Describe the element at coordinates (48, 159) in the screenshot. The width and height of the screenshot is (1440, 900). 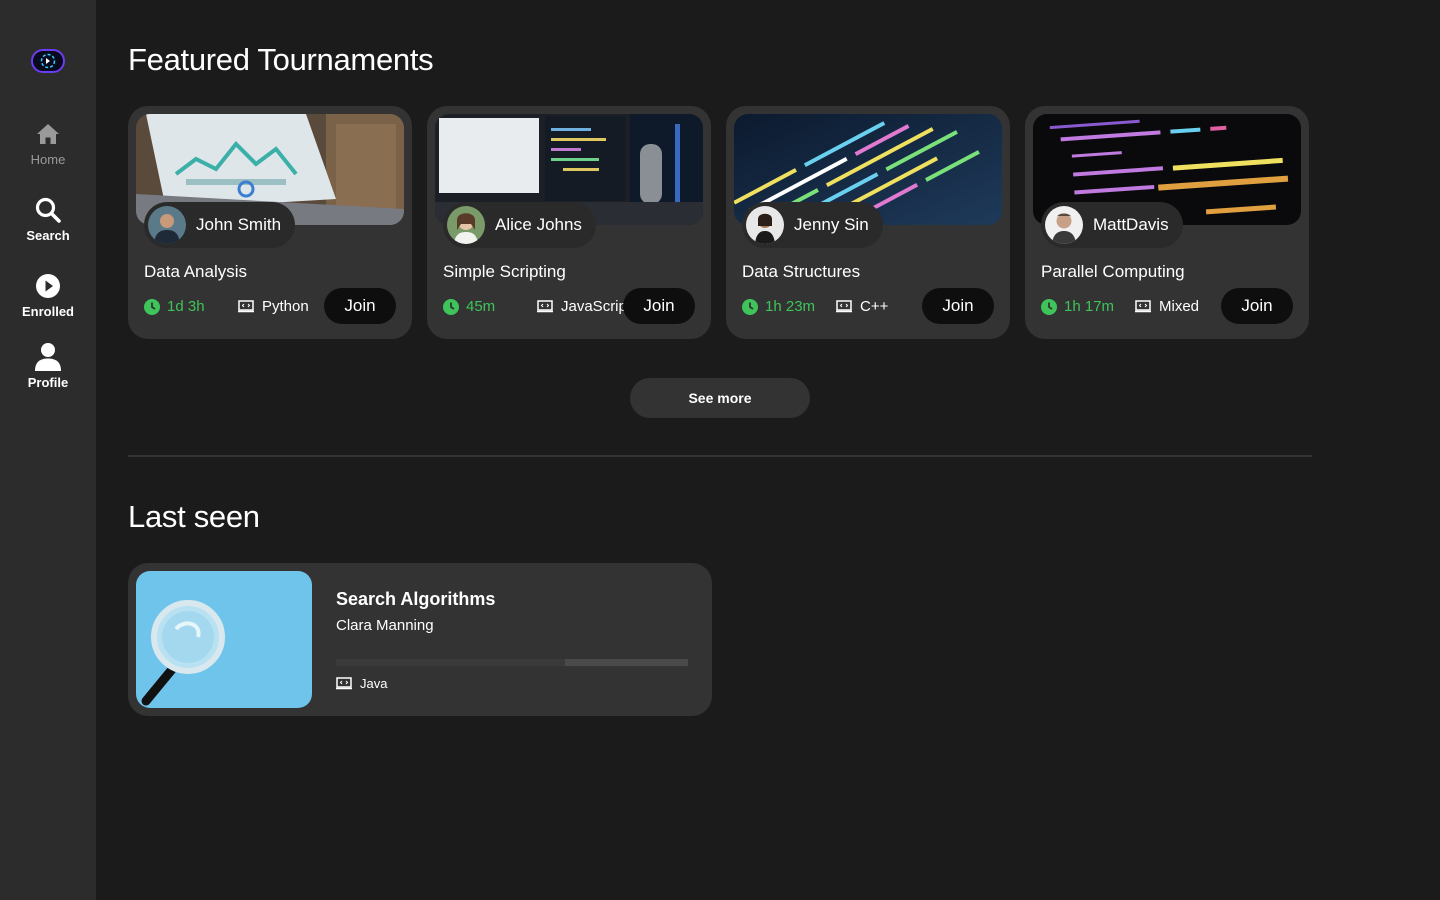
I see `sidebar-item-label: Home` at that location.